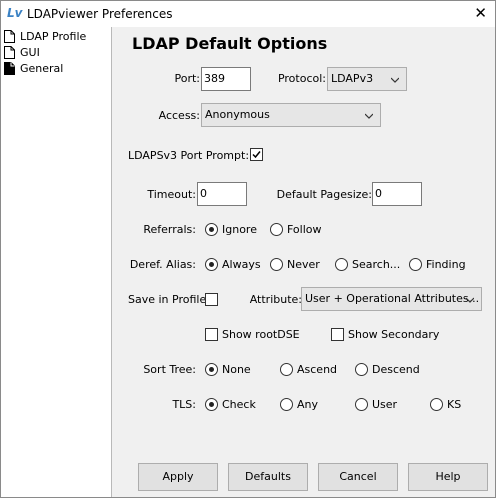  What do you see at coordinates (286, 404) in the screenshot?
I see `tls-any-radio` at bounding box center [286, 404].